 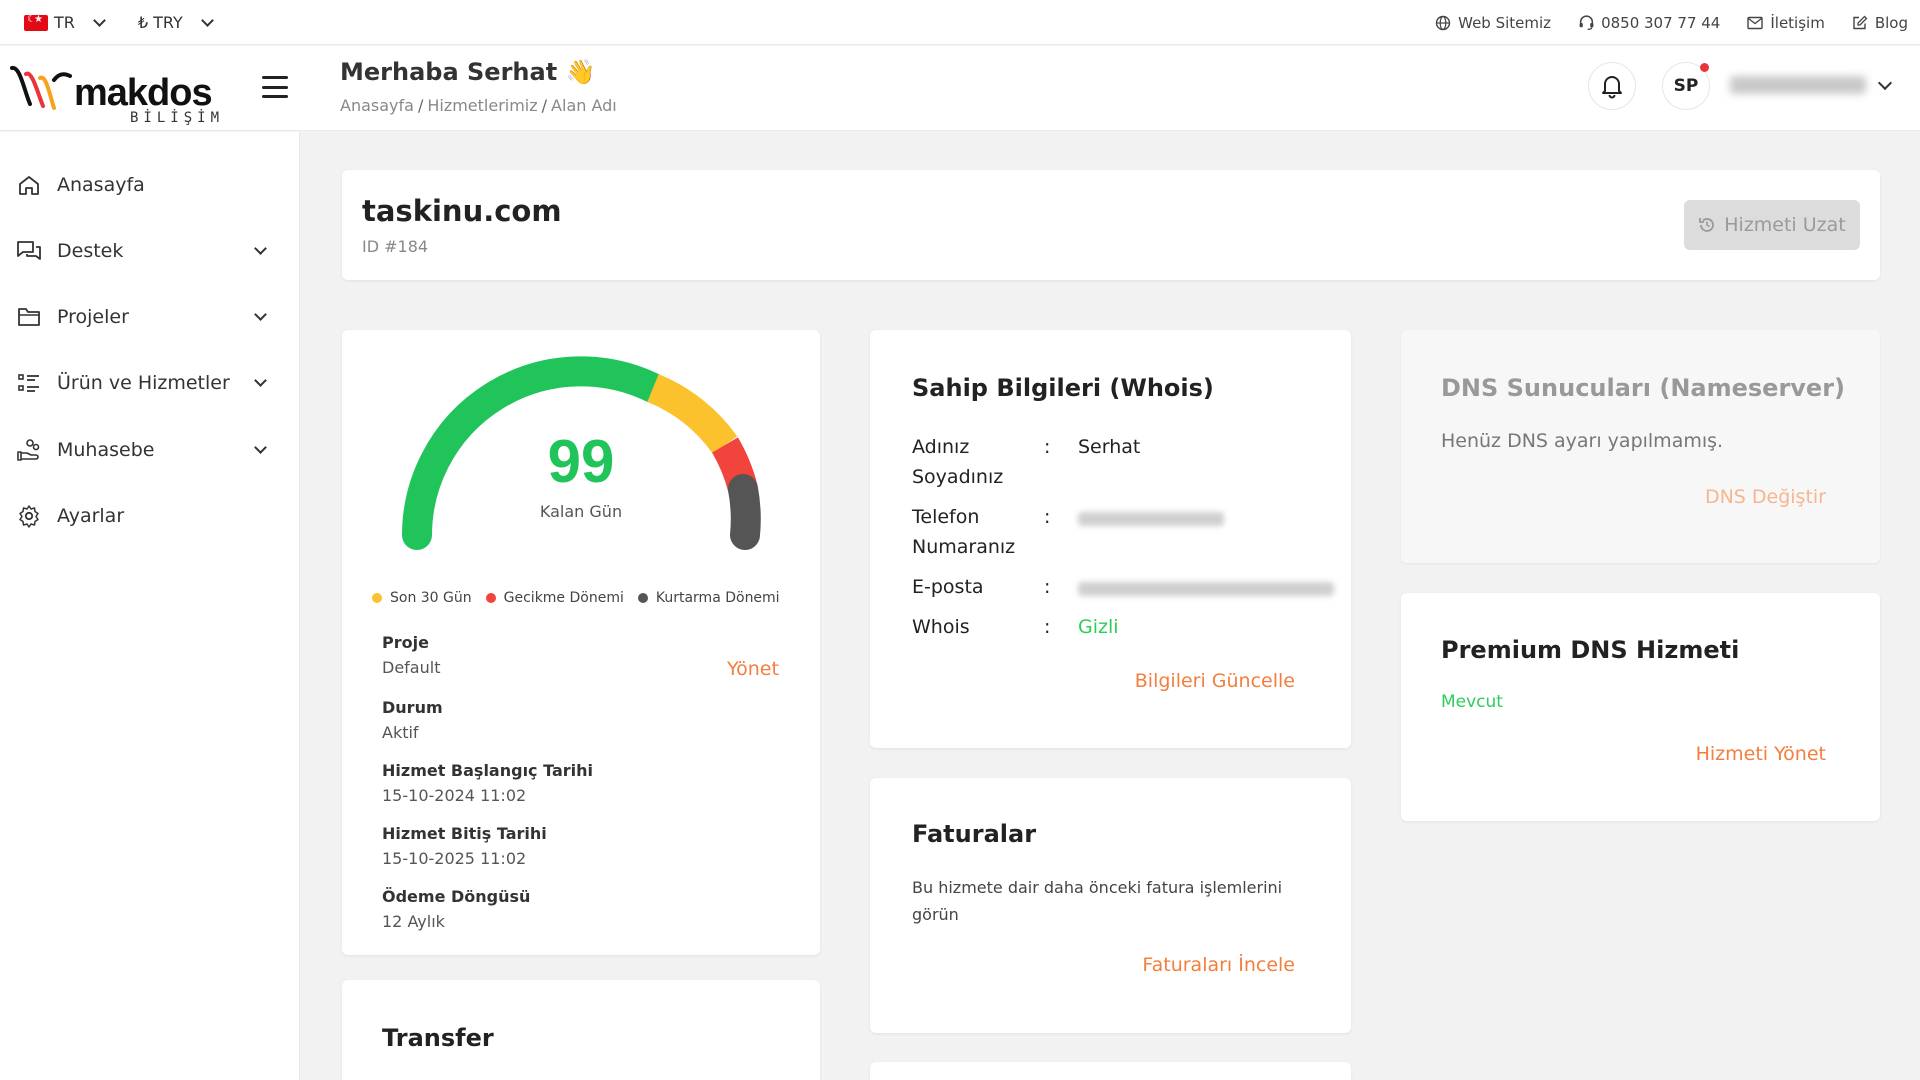 I want to click on premium-dns-title: Premium DNS Hizmeti, so click(x=1590, y=650).